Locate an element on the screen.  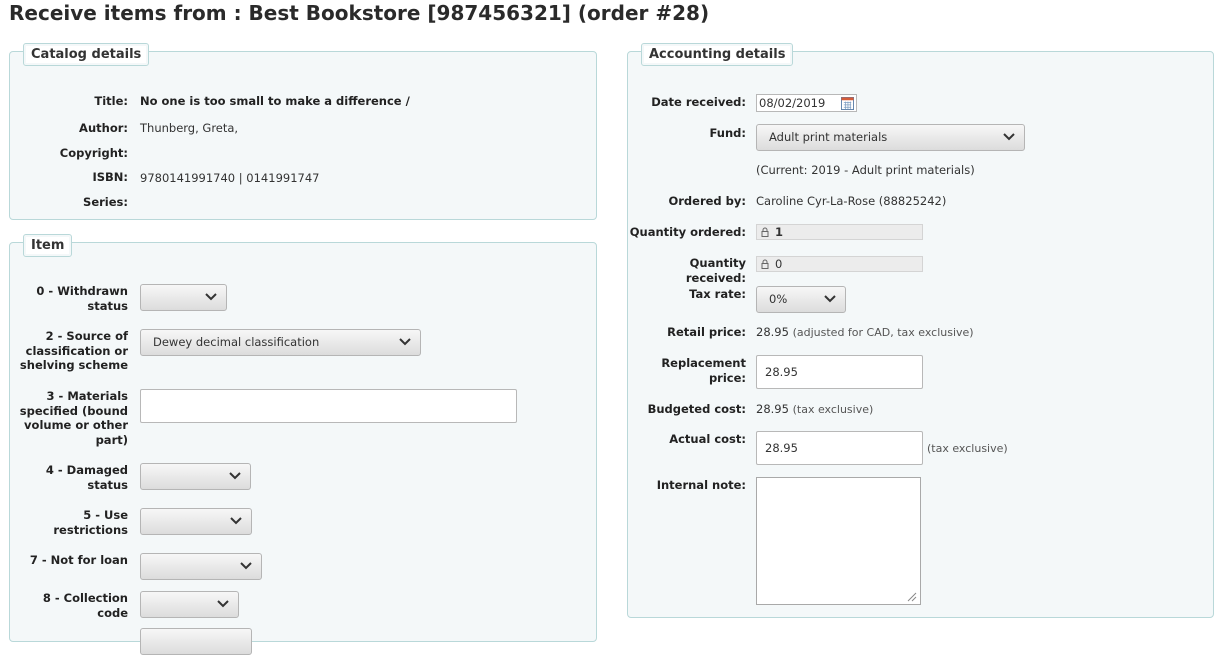
retail-price-row: 28.95 (adjusted for CAD, tax exclusive) is located at coordinates (865, 332).